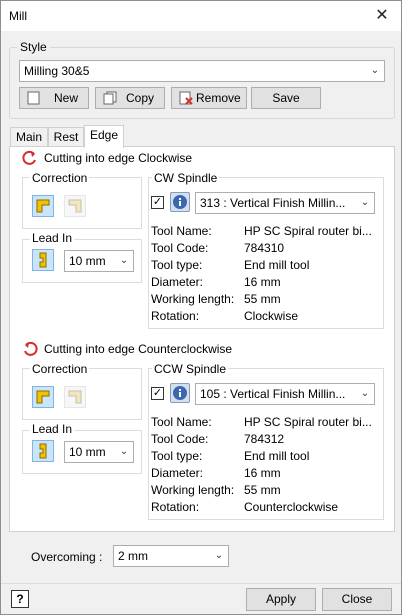  I want to click on ccw-spindle-checkbox: ✓, so click(157, 393).